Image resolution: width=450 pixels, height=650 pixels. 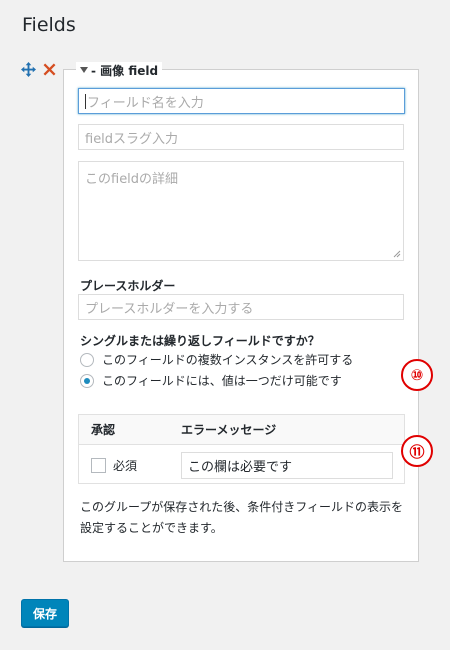 I want to click on error-message-value: この欄は必要です, so click(x=240, y=467).